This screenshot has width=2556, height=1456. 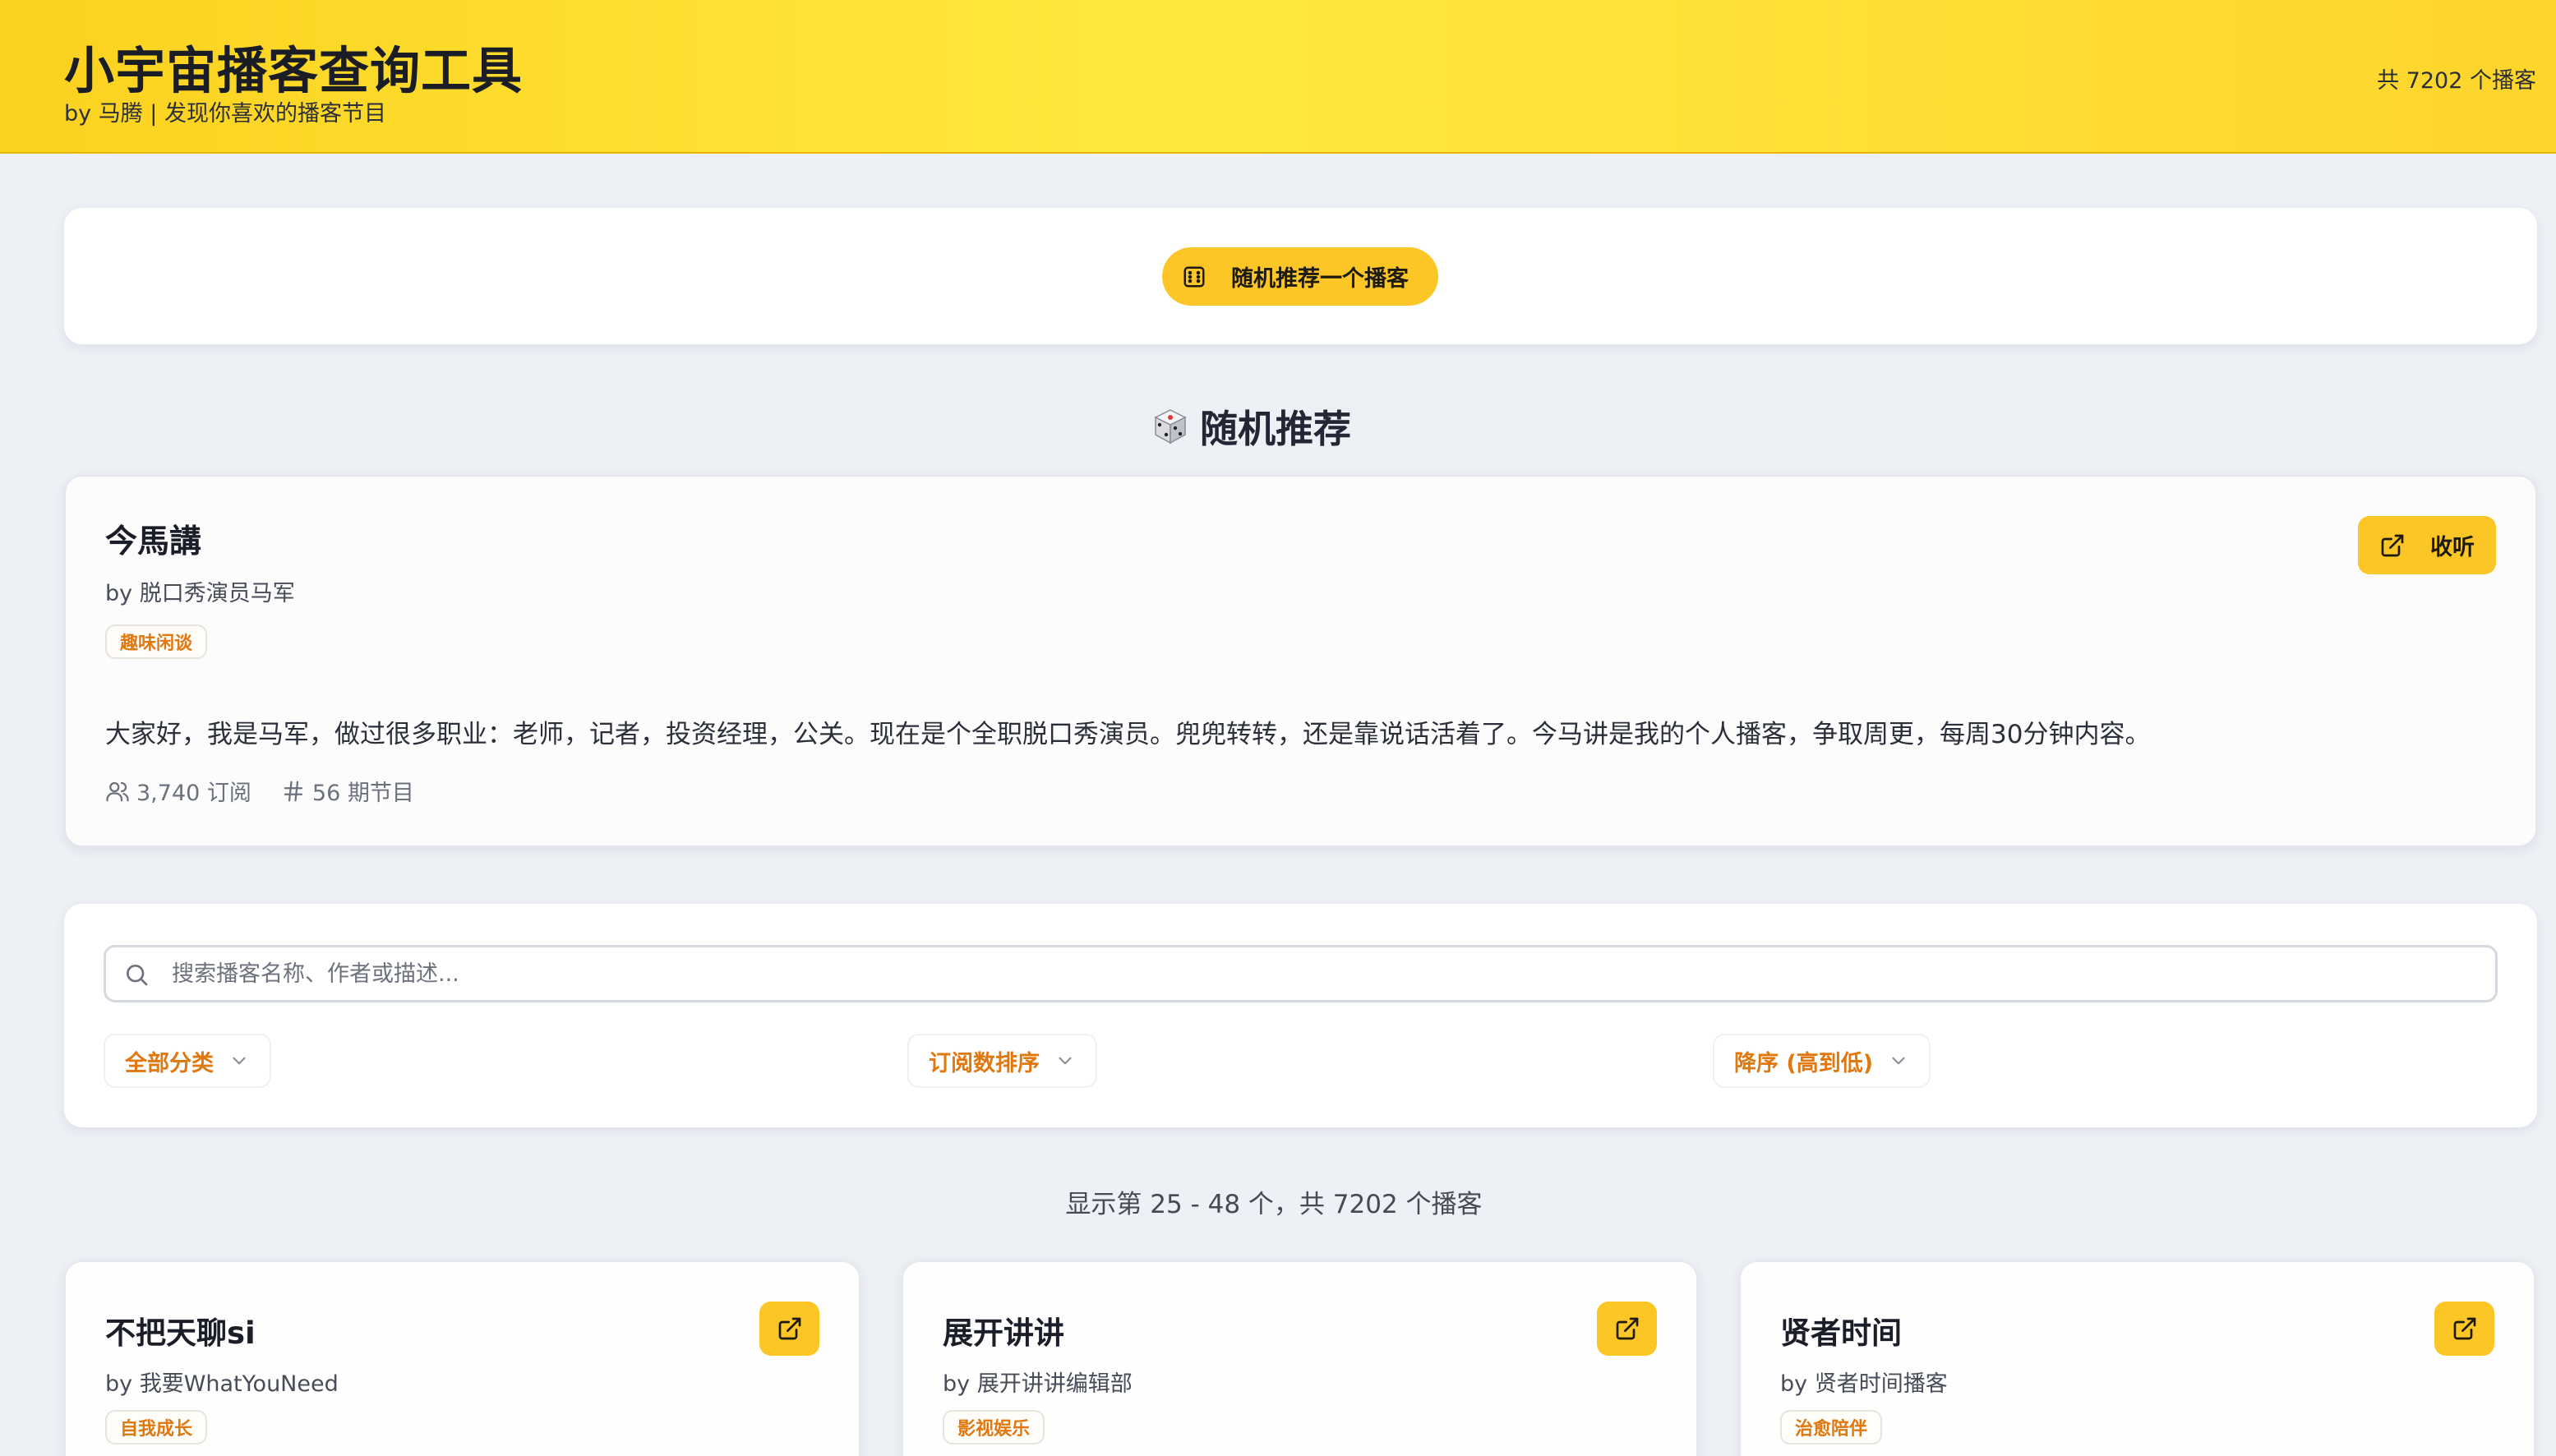 I want to click on search-filter-panel: 全部分类 订阅数排序 降序 (高到低), so click(x=1300, y=1015).